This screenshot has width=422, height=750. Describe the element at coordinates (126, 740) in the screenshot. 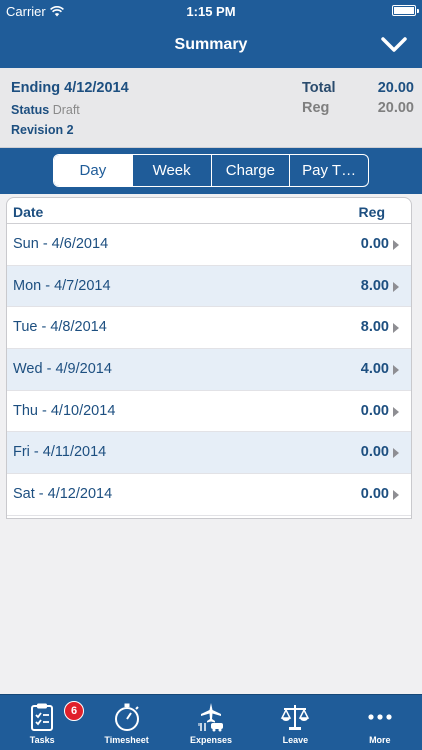

I see `tab-label: Timesheet` at that location.